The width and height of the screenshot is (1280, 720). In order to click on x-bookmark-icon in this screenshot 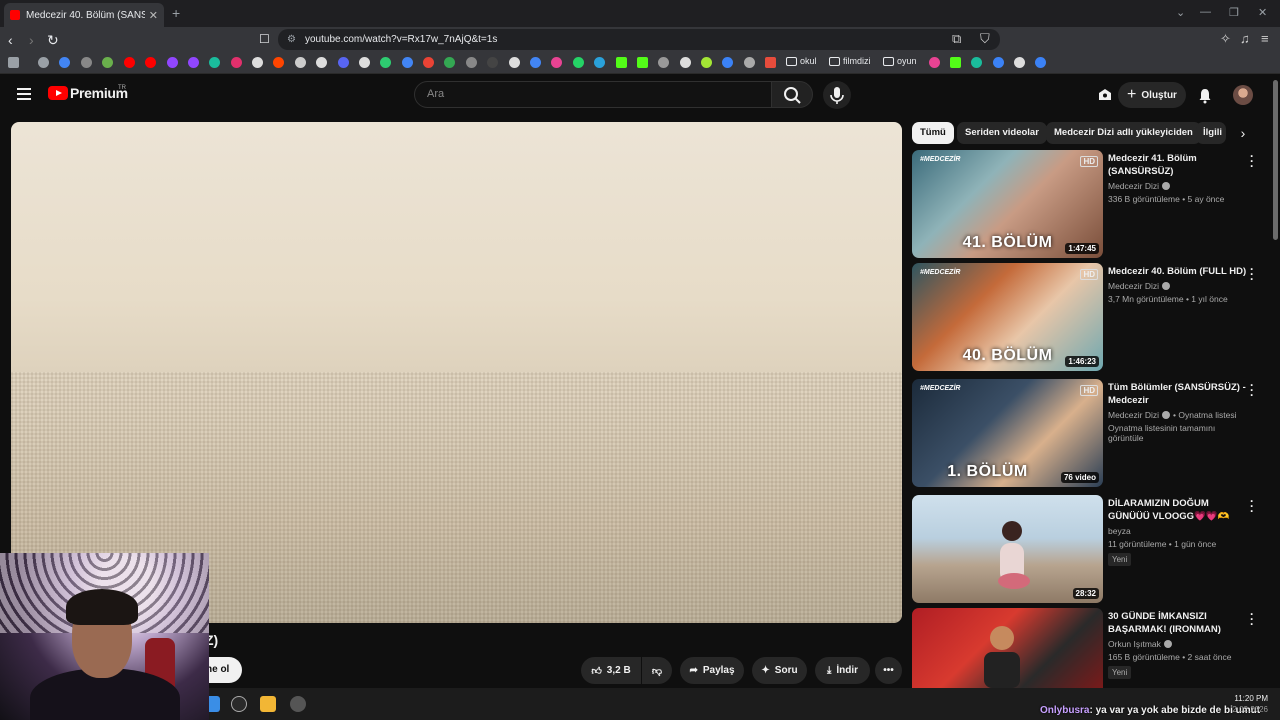, I will do `click(257, 62)`.